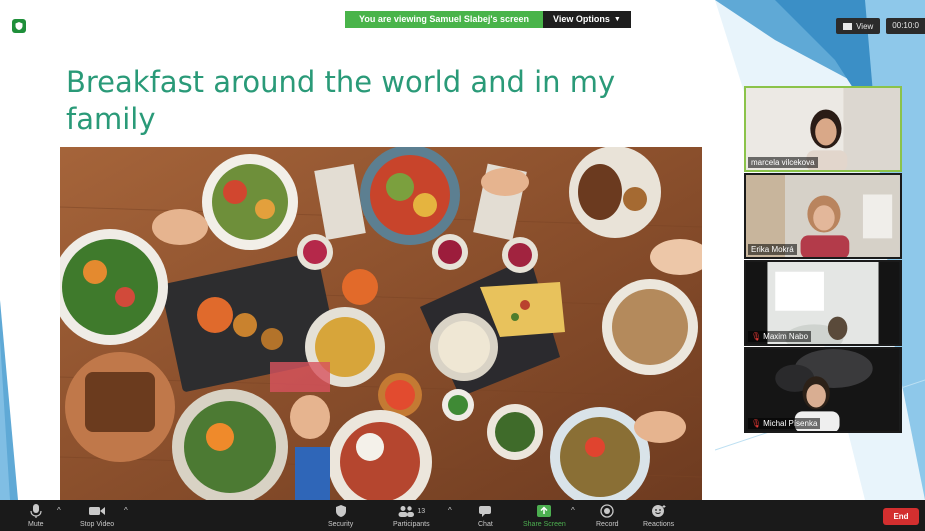 This screenshot has height=531, width=925. Describe the element at coordinates (97, 524) in the screenshot. I see `stop-video-label: Stop Video` at that location.